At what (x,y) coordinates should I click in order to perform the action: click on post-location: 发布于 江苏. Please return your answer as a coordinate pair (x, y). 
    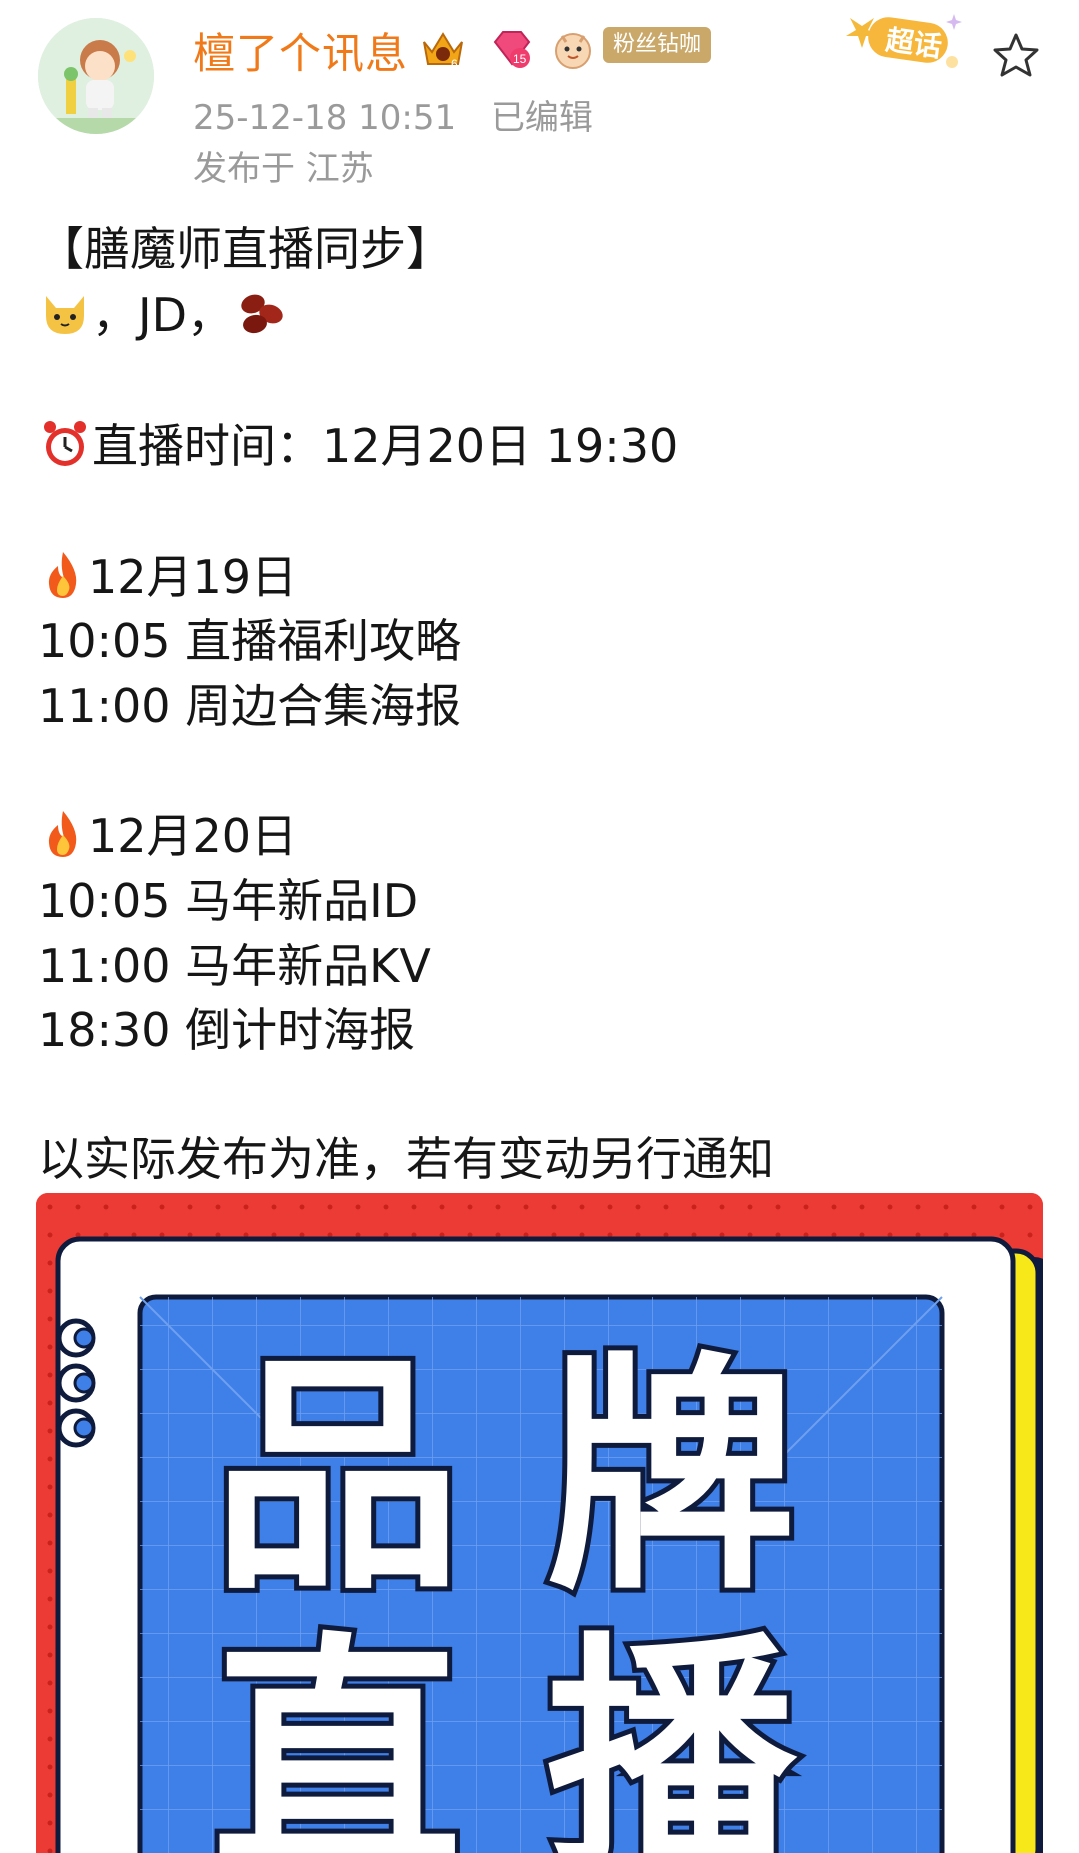
    Looking at the image, I should click on (283, 169).